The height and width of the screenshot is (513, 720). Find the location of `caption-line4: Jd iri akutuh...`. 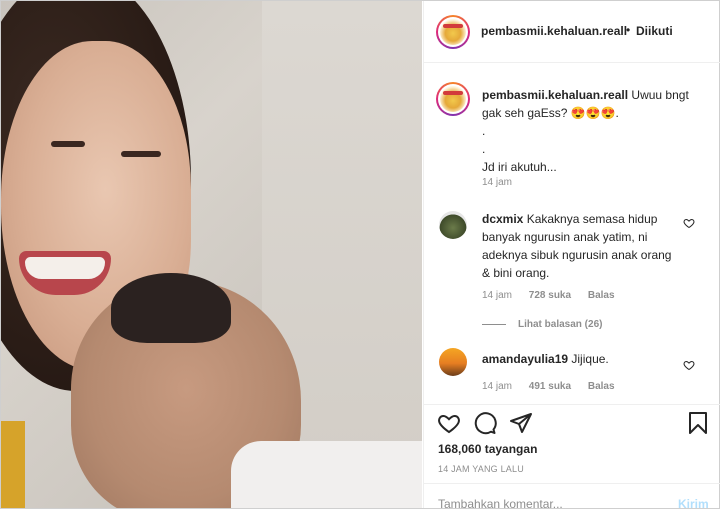

caption-line4: Jd iri akutuh... is located at coordinates (519, 167).